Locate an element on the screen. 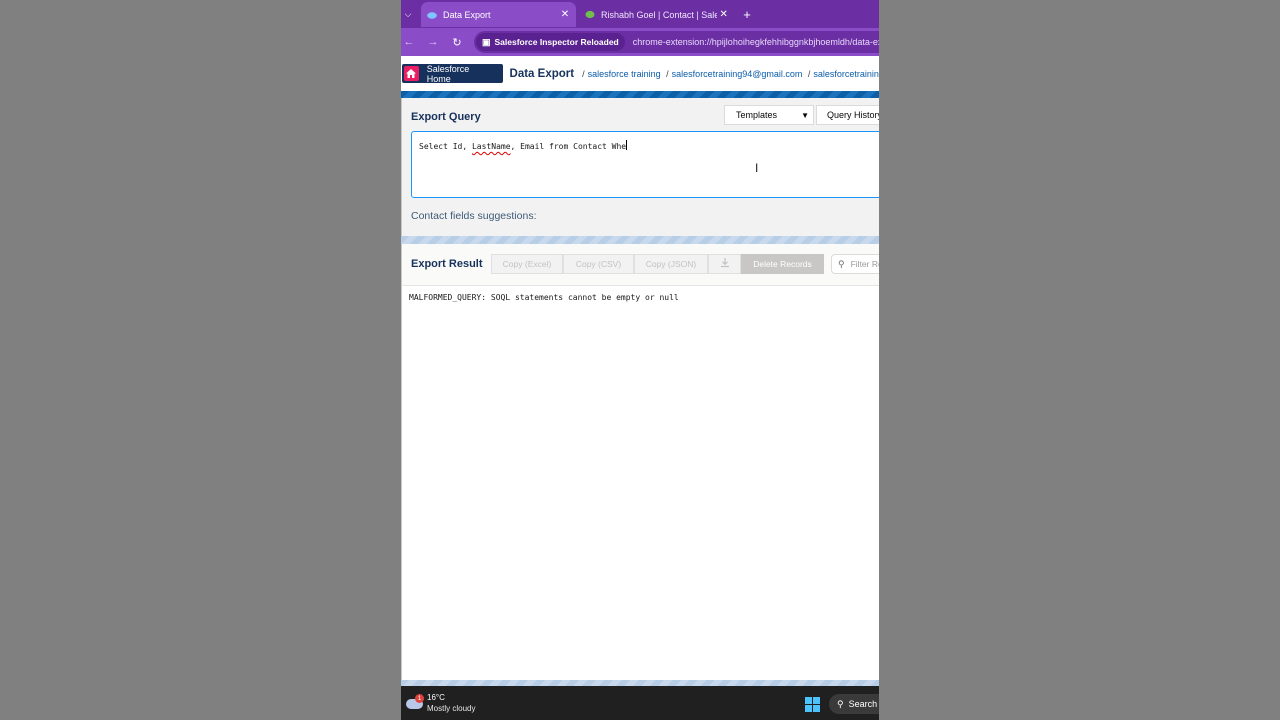 The width and height of the screenshot is (1280, 720). ibeam-cursor-icon: I is located at coordinates (757, 168).